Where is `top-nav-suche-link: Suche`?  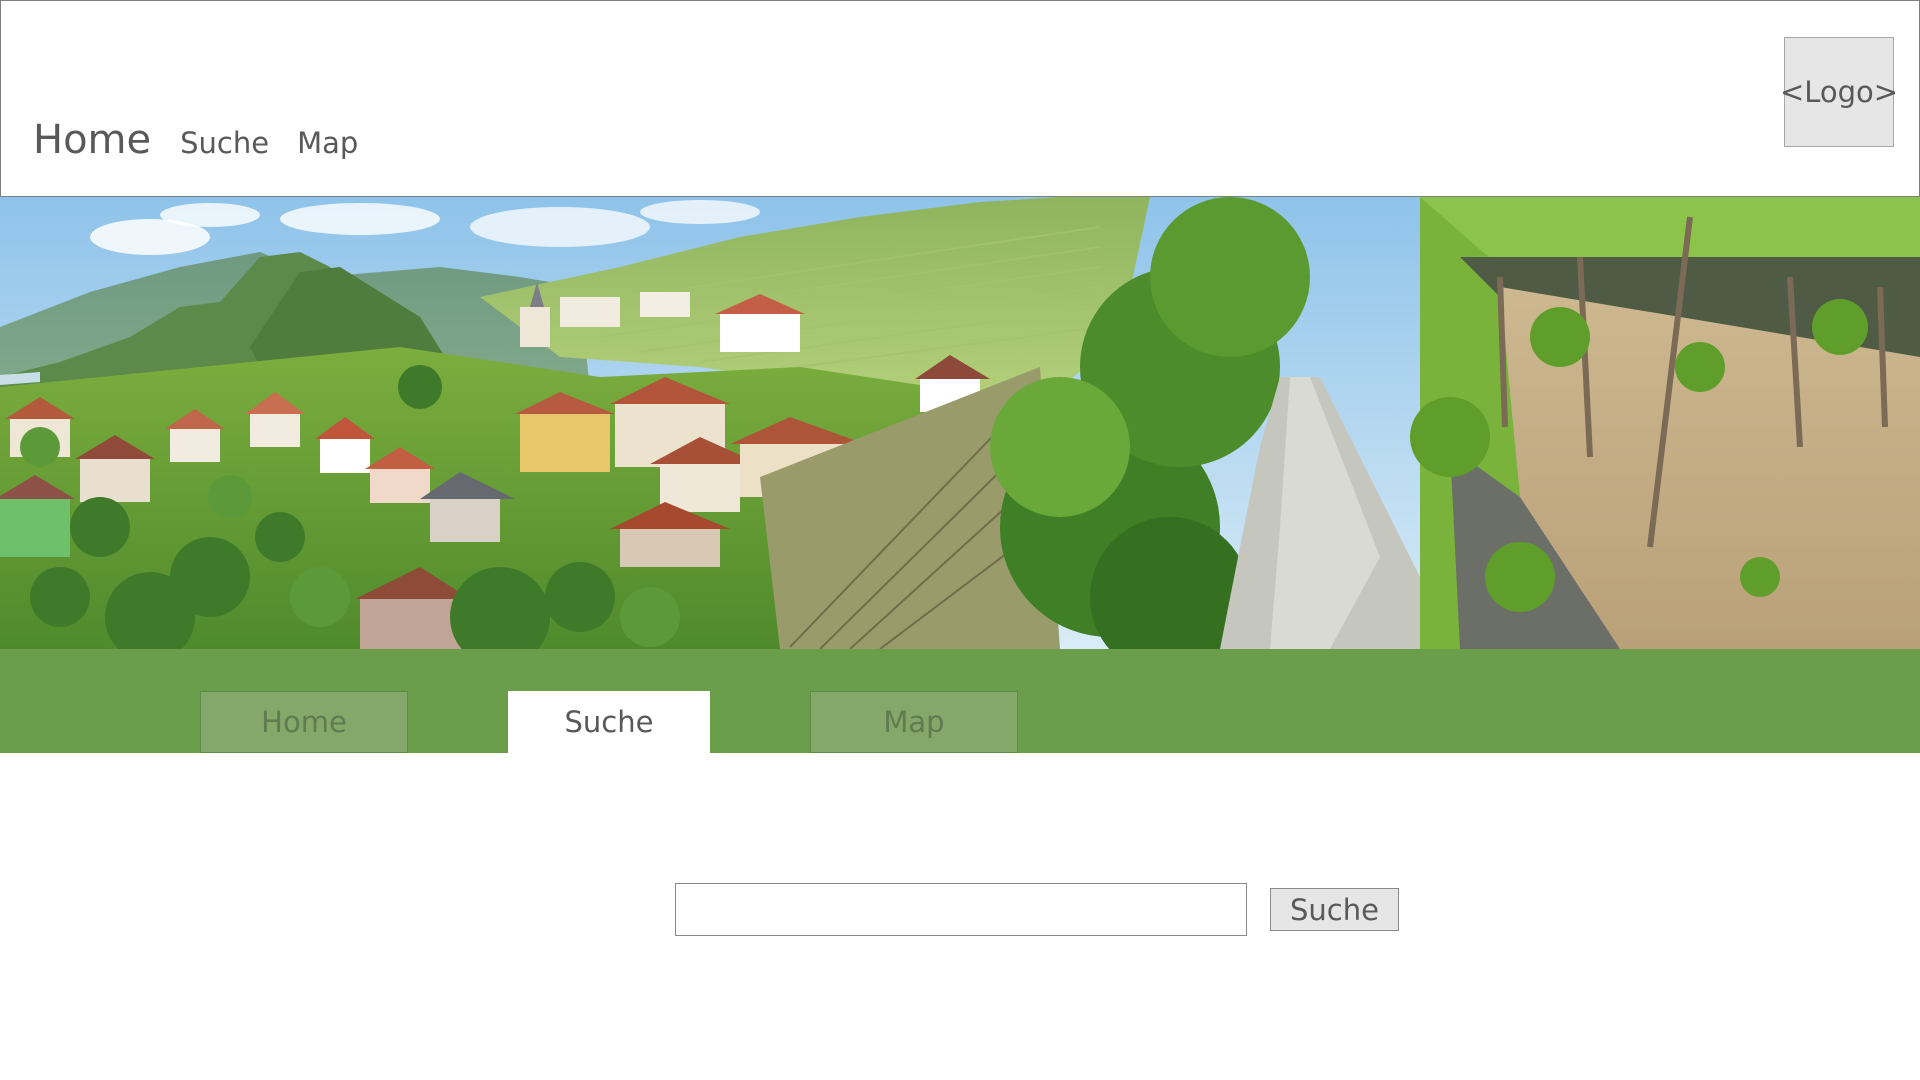
top-nav-suche-link: Suche is located at coordinates (224, 143).